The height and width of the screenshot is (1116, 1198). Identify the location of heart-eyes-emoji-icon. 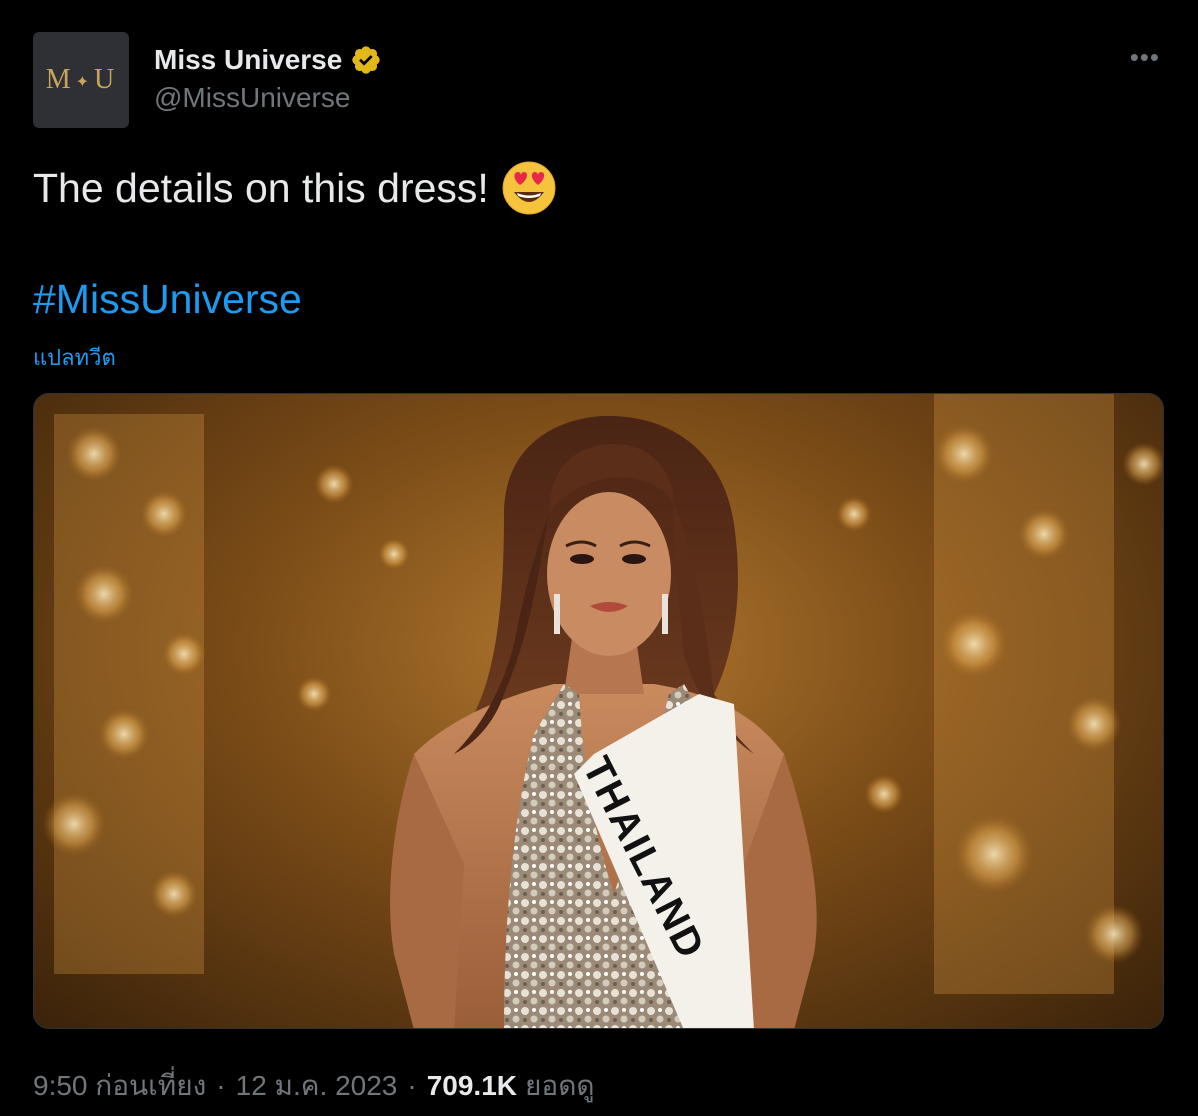
(529, 188).